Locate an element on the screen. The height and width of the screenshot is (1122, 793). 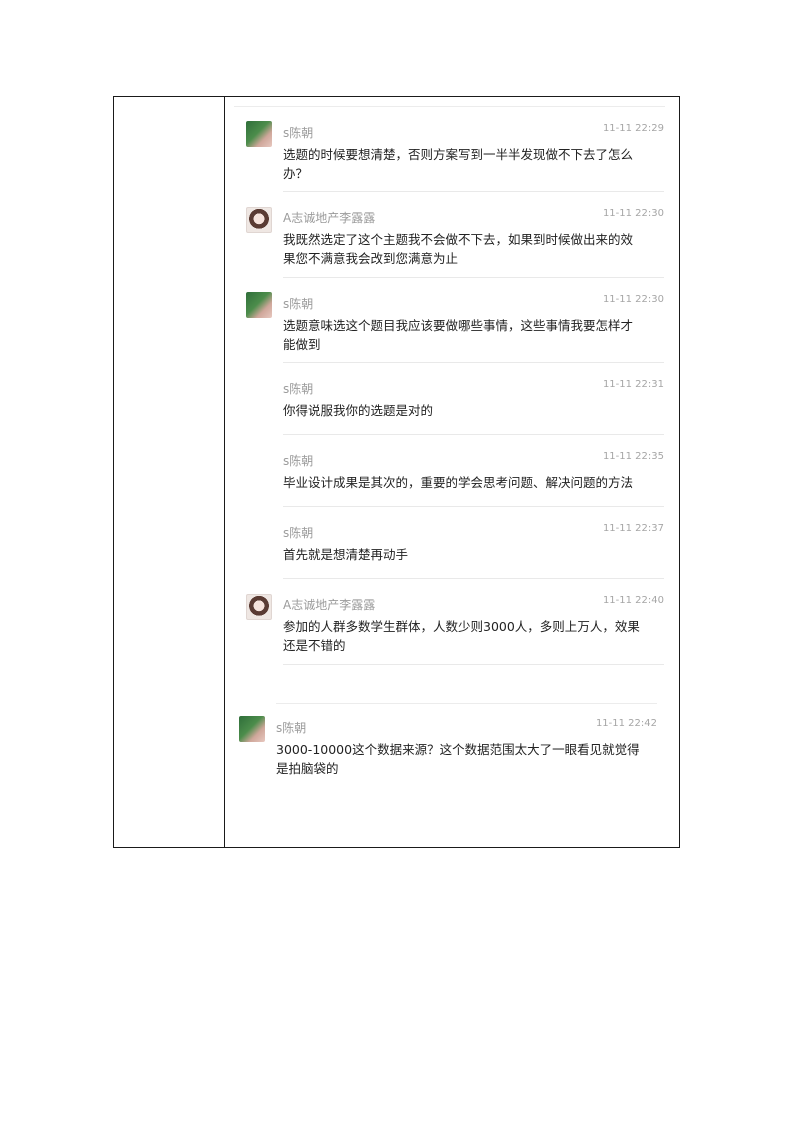
message-line: 是拍脑袋的 is located at coordinates (307, 768).